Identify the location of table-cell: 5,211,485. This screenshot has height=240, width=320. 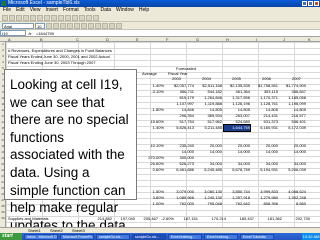
(209, 128).